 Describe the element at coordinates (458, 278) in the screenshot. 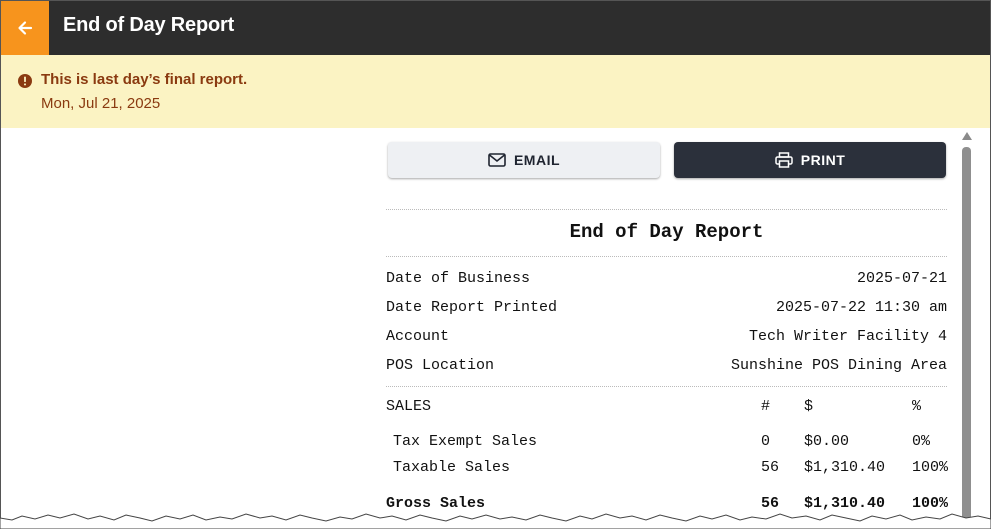

I see `info-label: Date of Business` at that location.